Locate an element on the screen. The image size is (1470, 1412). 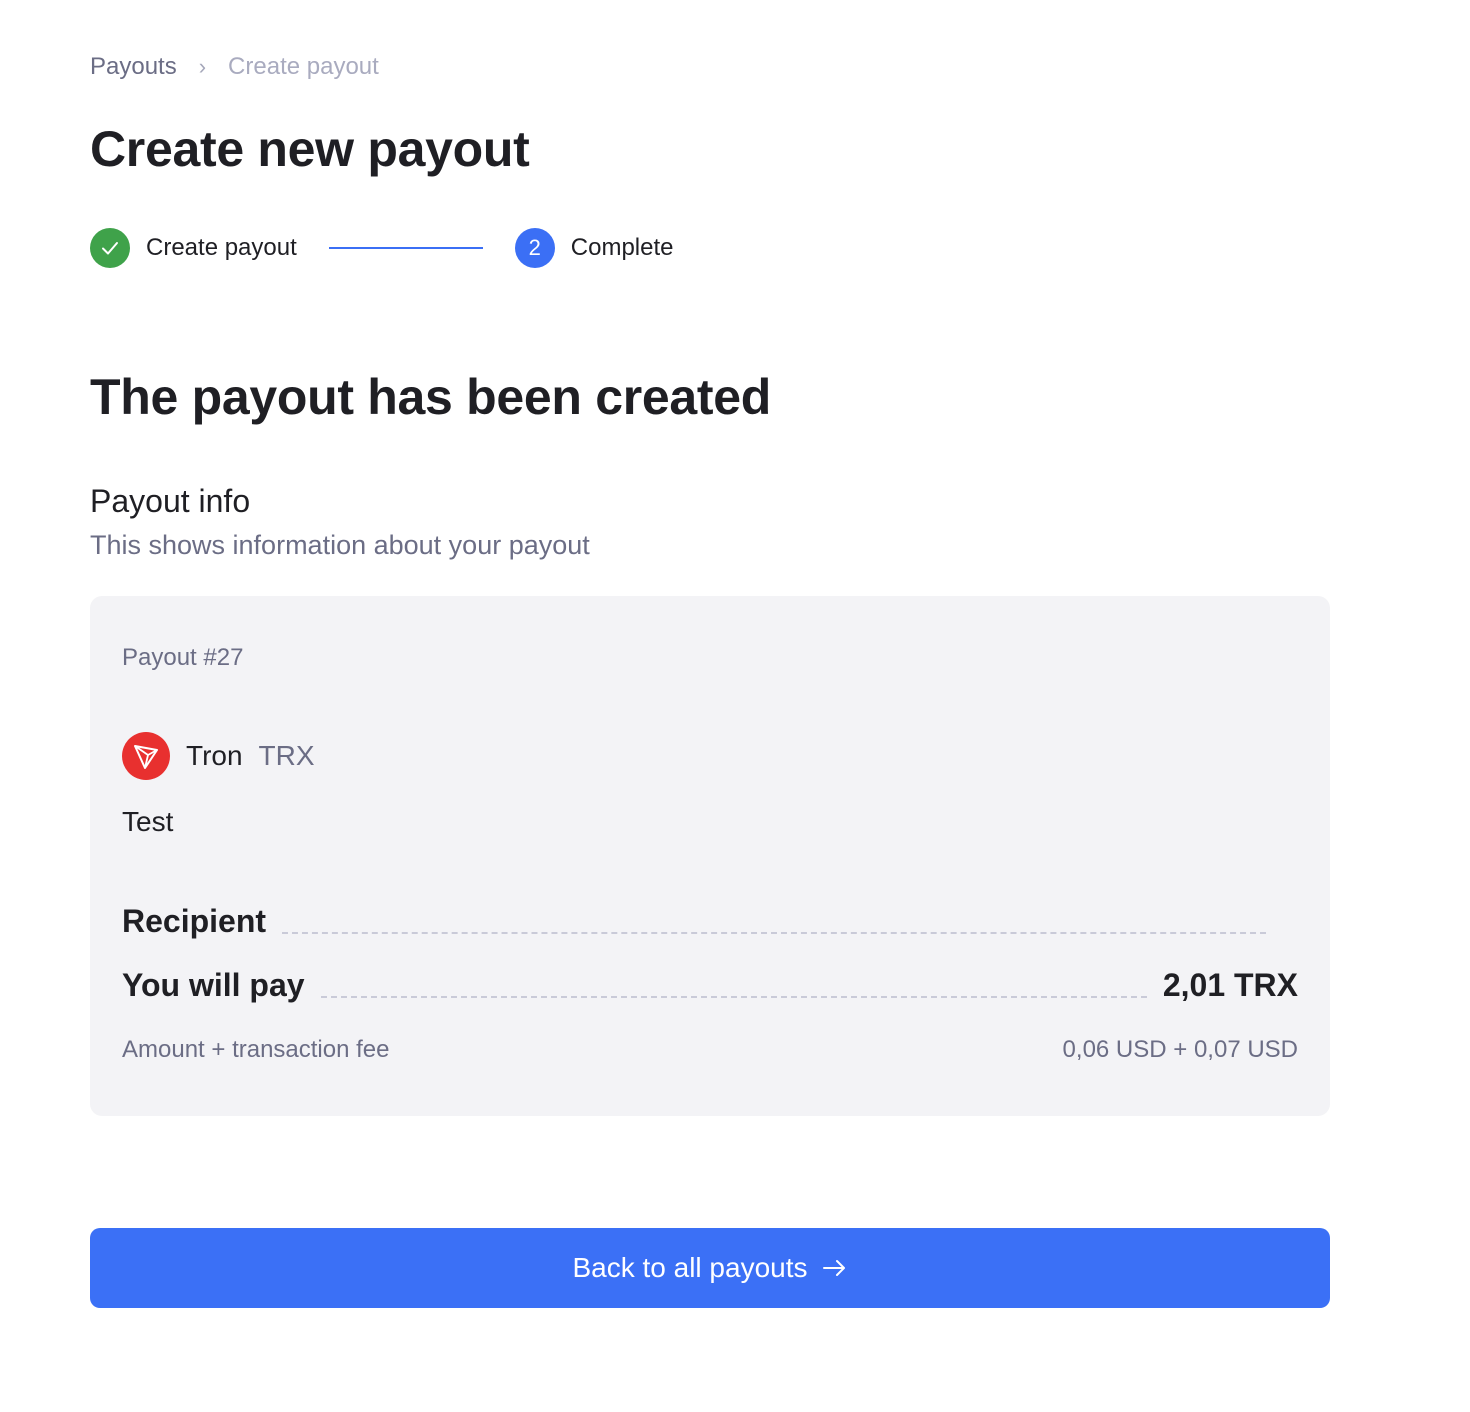
step-label-complete: Complete is located at coordinates (622, 247).